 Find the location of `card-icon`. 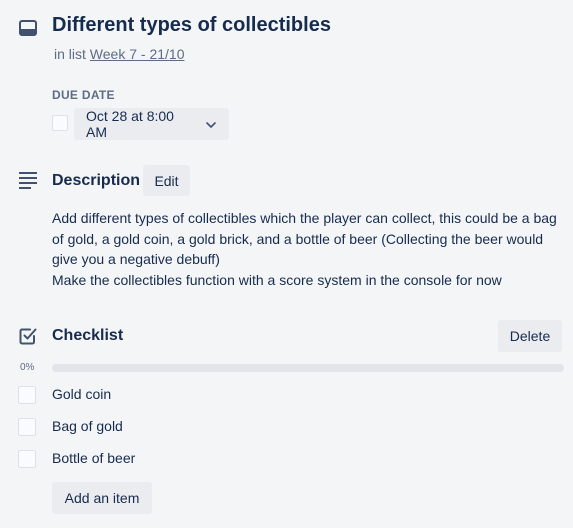

card-icon is located at coordinates (28, 28).